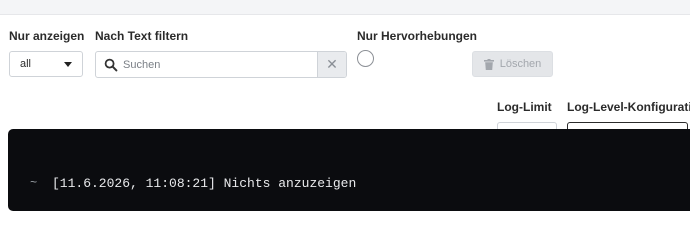 This screenshot has width=690, height=240. I want to click on search-icon, so click(111, 65).